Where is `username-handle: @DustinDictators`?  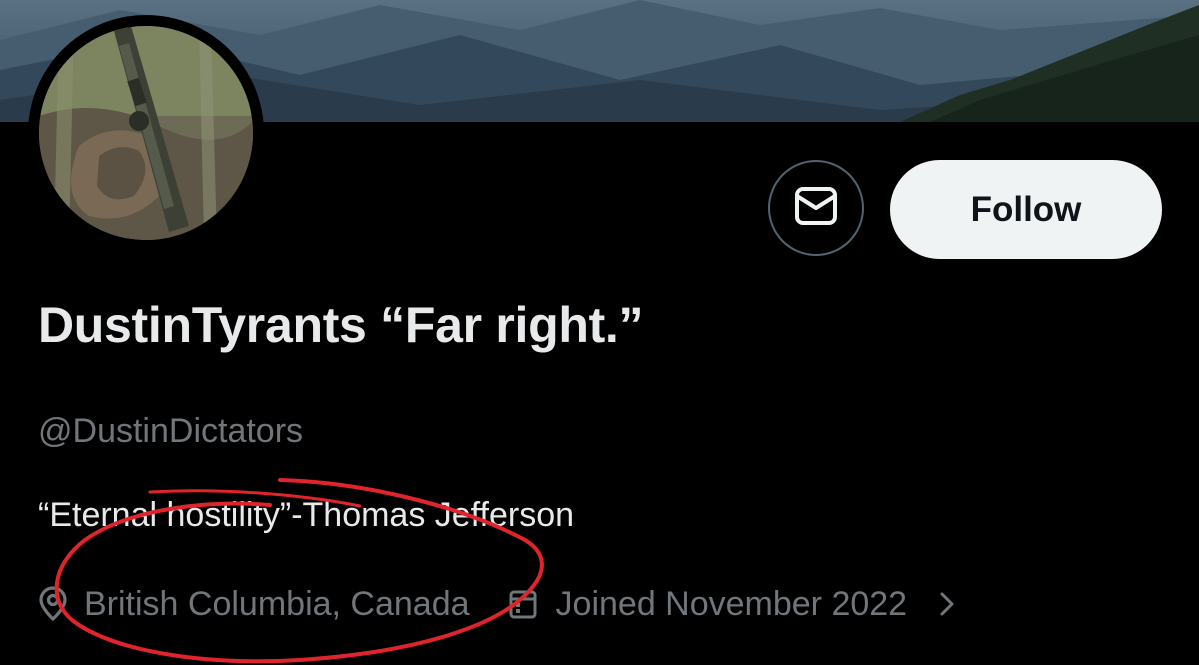 username-handle: @DustinDictators is located at coordinates (171, 431).